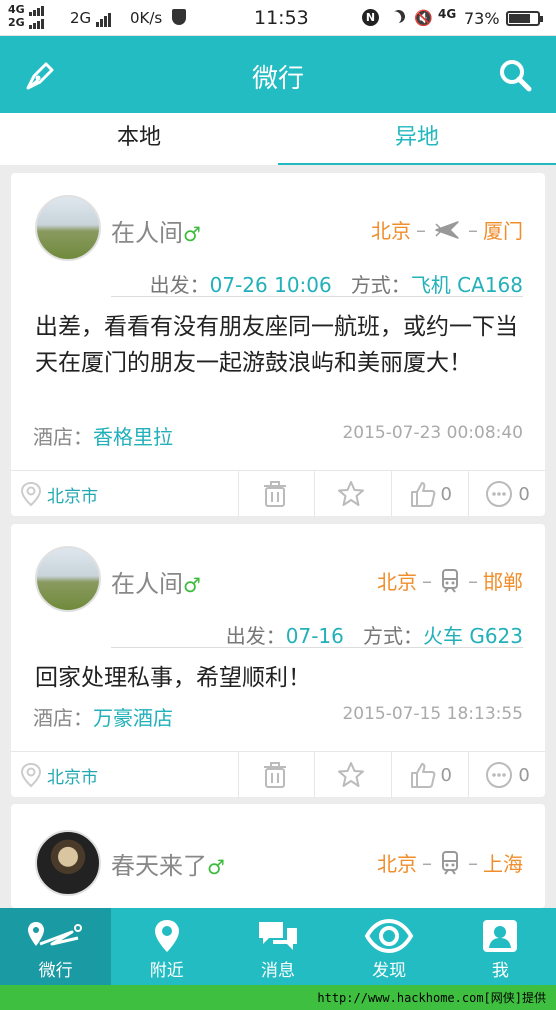 This screenshot has height=1010, width=556. I want to click on tab-local: 本地, so click(139, 139).